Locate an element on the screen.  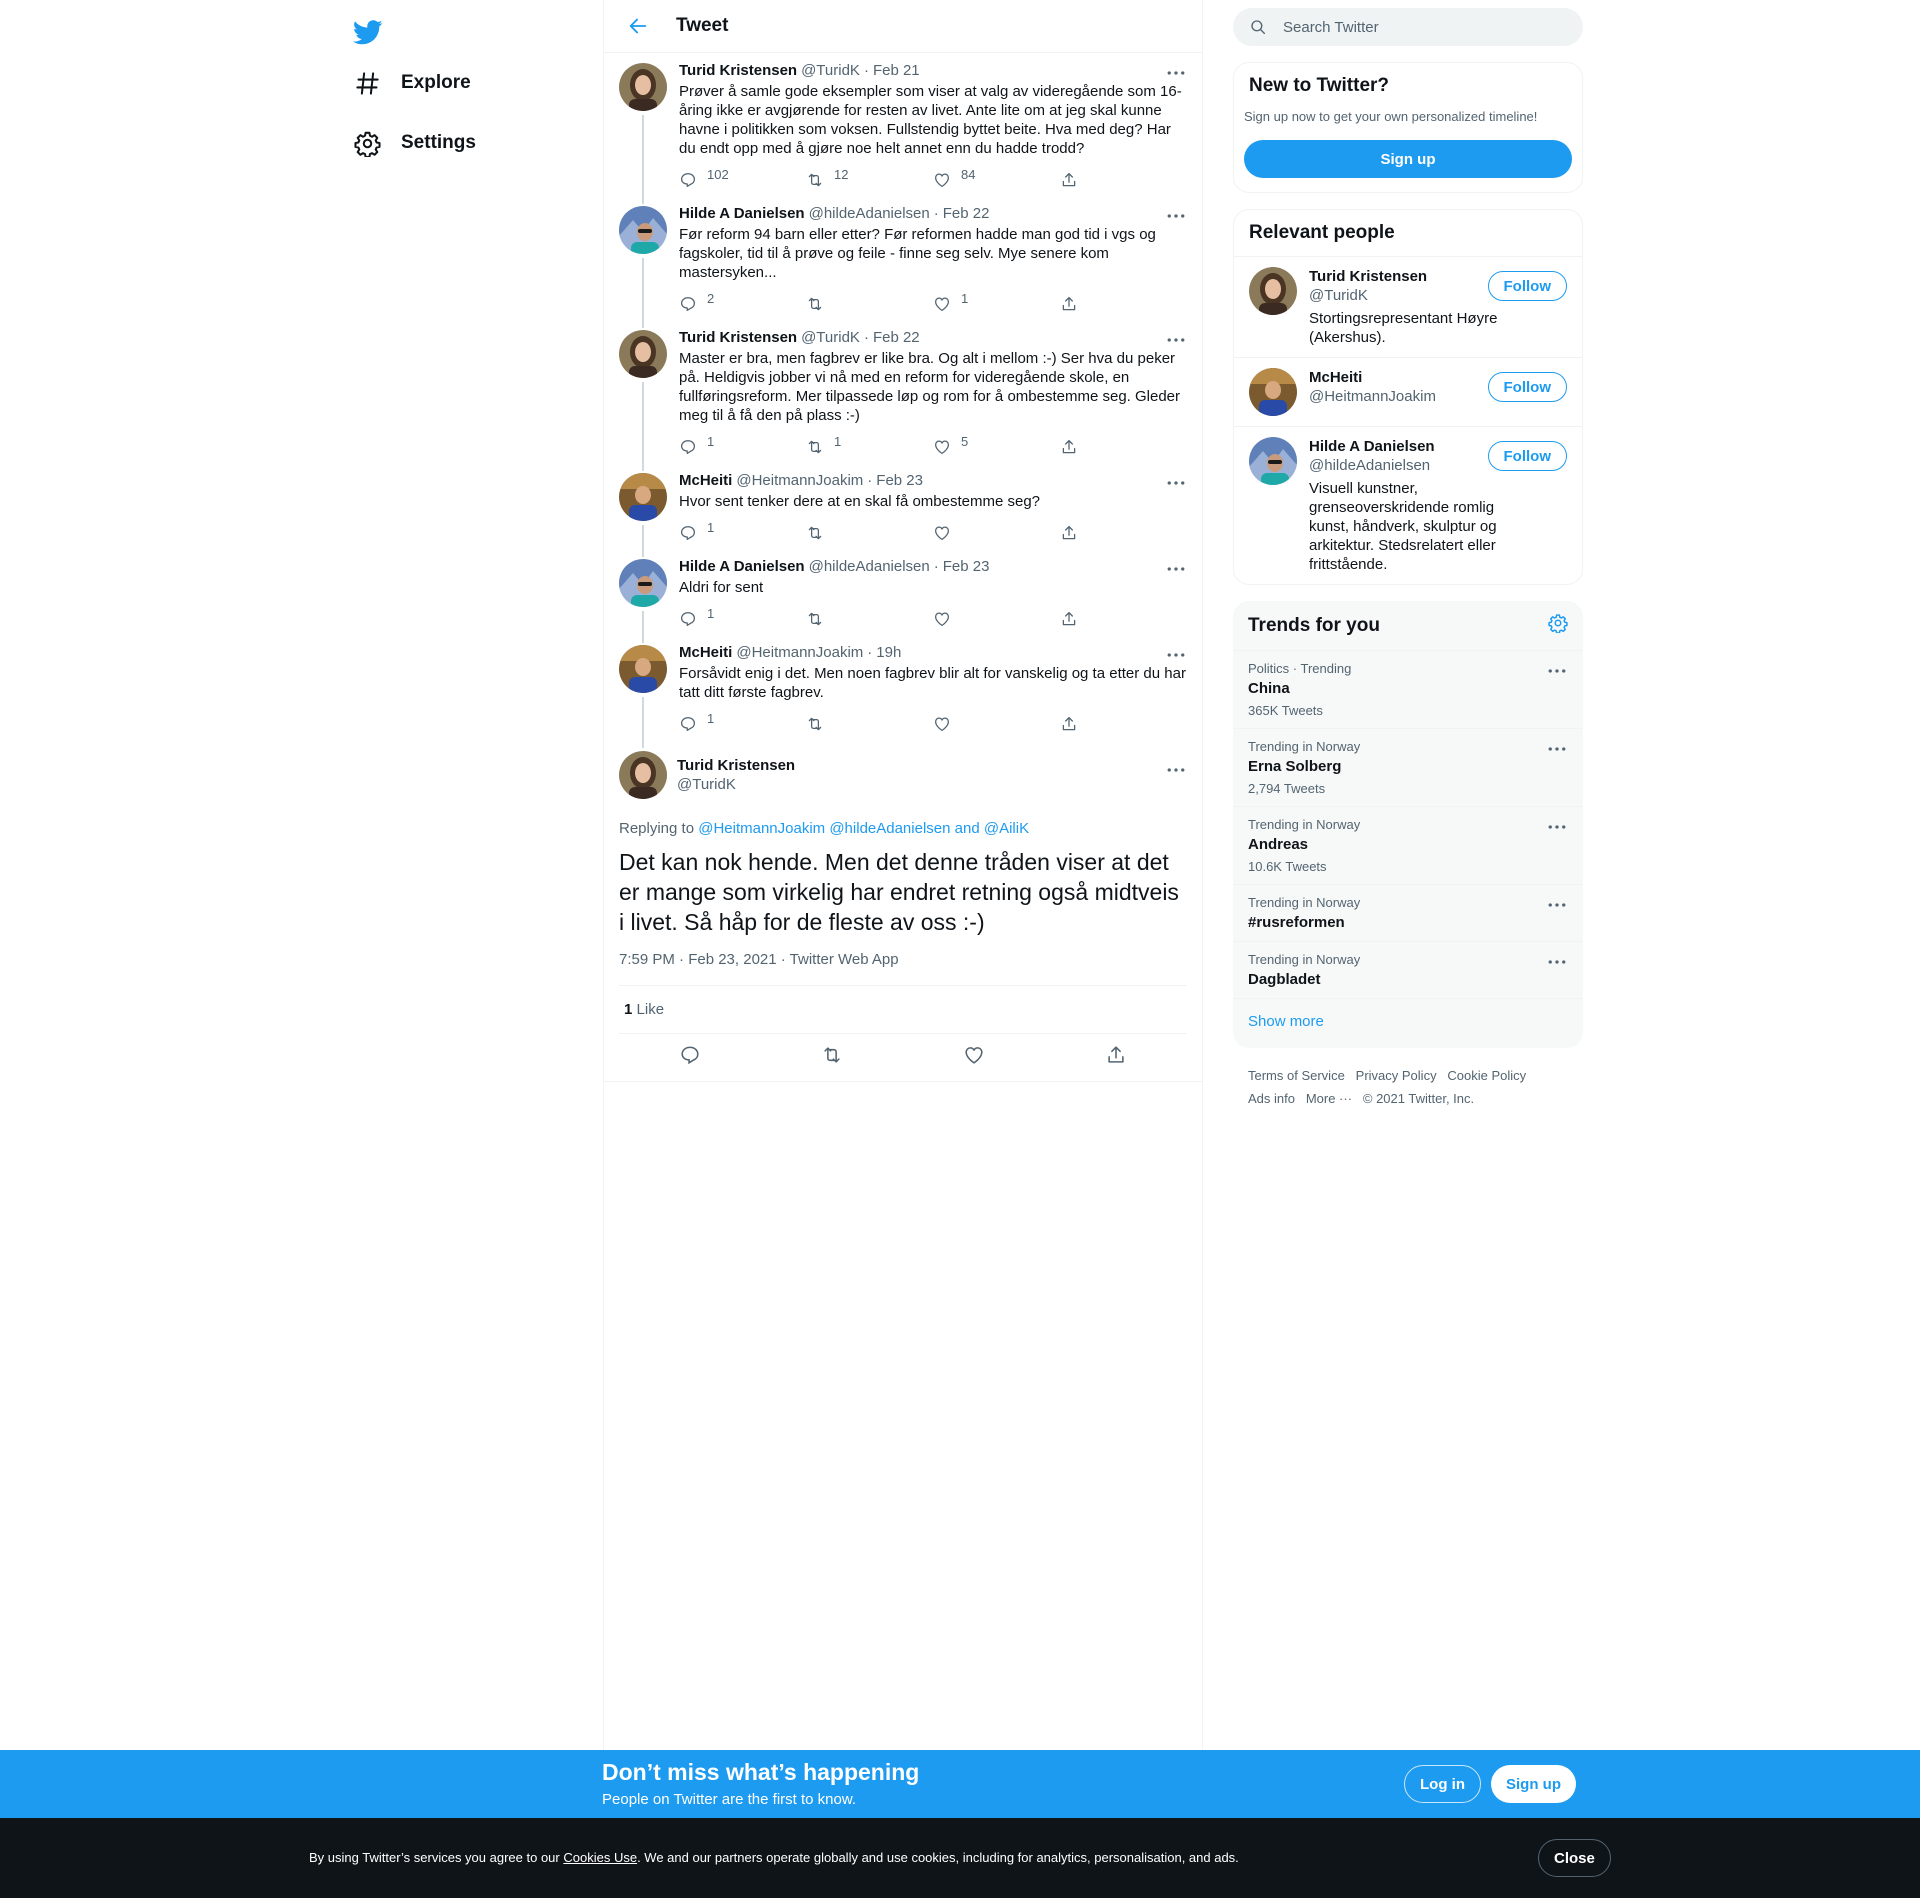
nav-explore: Explore is located at coordinates (412, 83).